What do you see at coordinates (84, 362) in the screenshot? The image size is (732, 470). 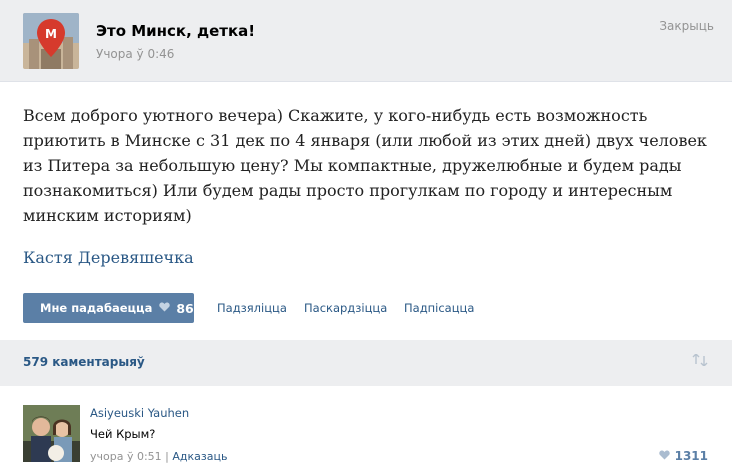 I see `comments-count-link: 579 каментарыяў` at bounding box center [84, 362].